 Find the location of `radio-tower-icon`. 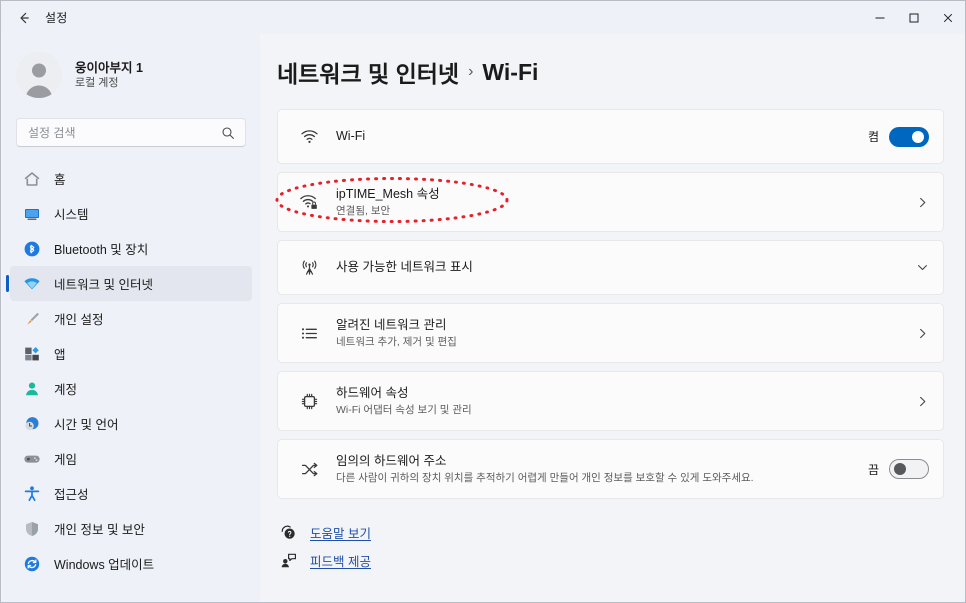

radio-tower-icon is located at coordinates (309, 267).